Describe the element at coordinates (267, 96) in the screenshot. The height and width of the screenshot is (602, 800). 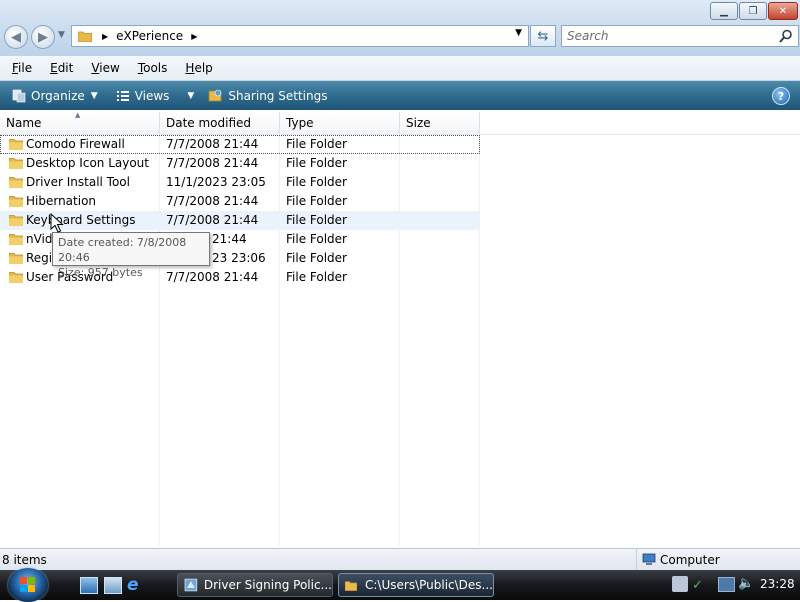
I see `sharing-settings-button: Sharing Settings` at that location.